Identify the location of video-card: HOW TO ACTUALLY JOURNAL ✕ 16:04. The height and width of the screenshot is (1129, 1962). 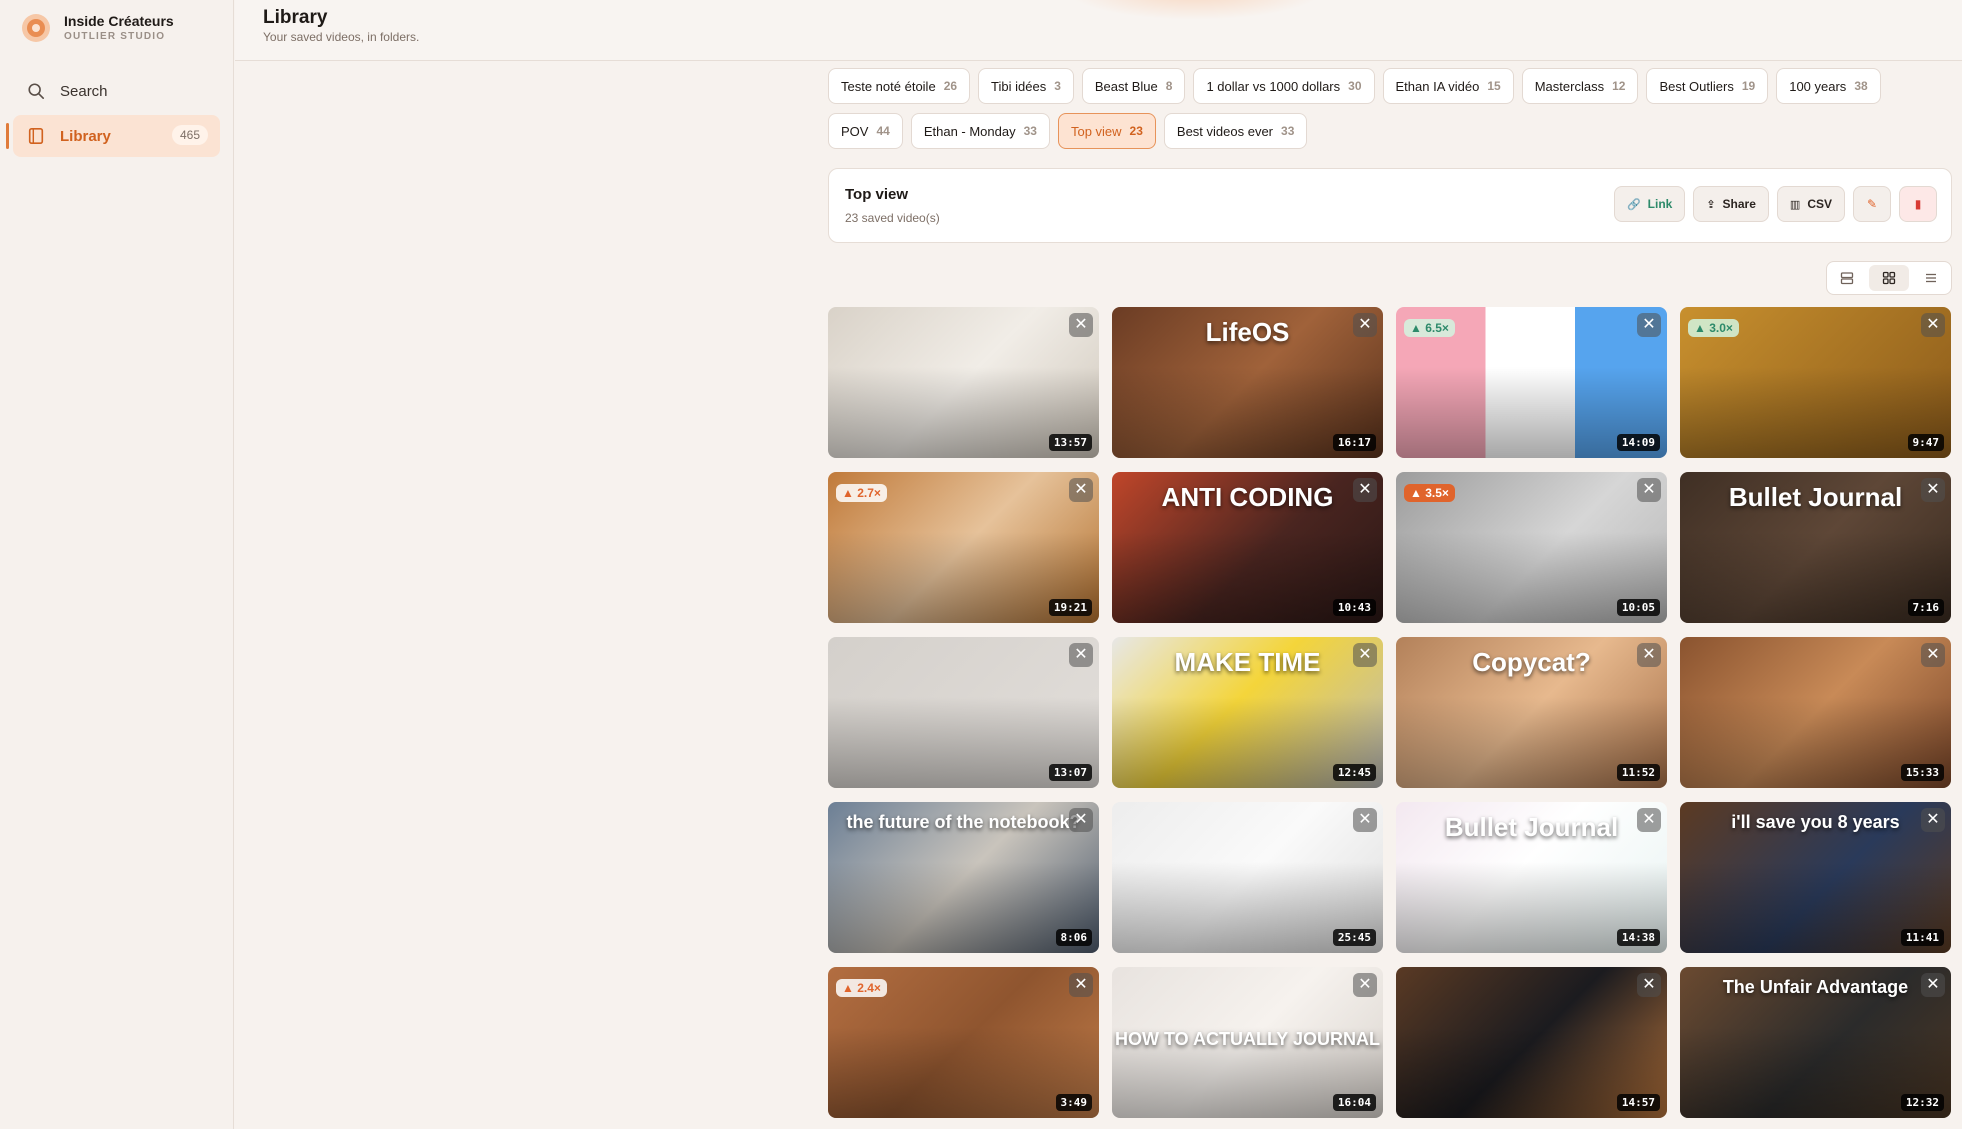
(1247, 1042).